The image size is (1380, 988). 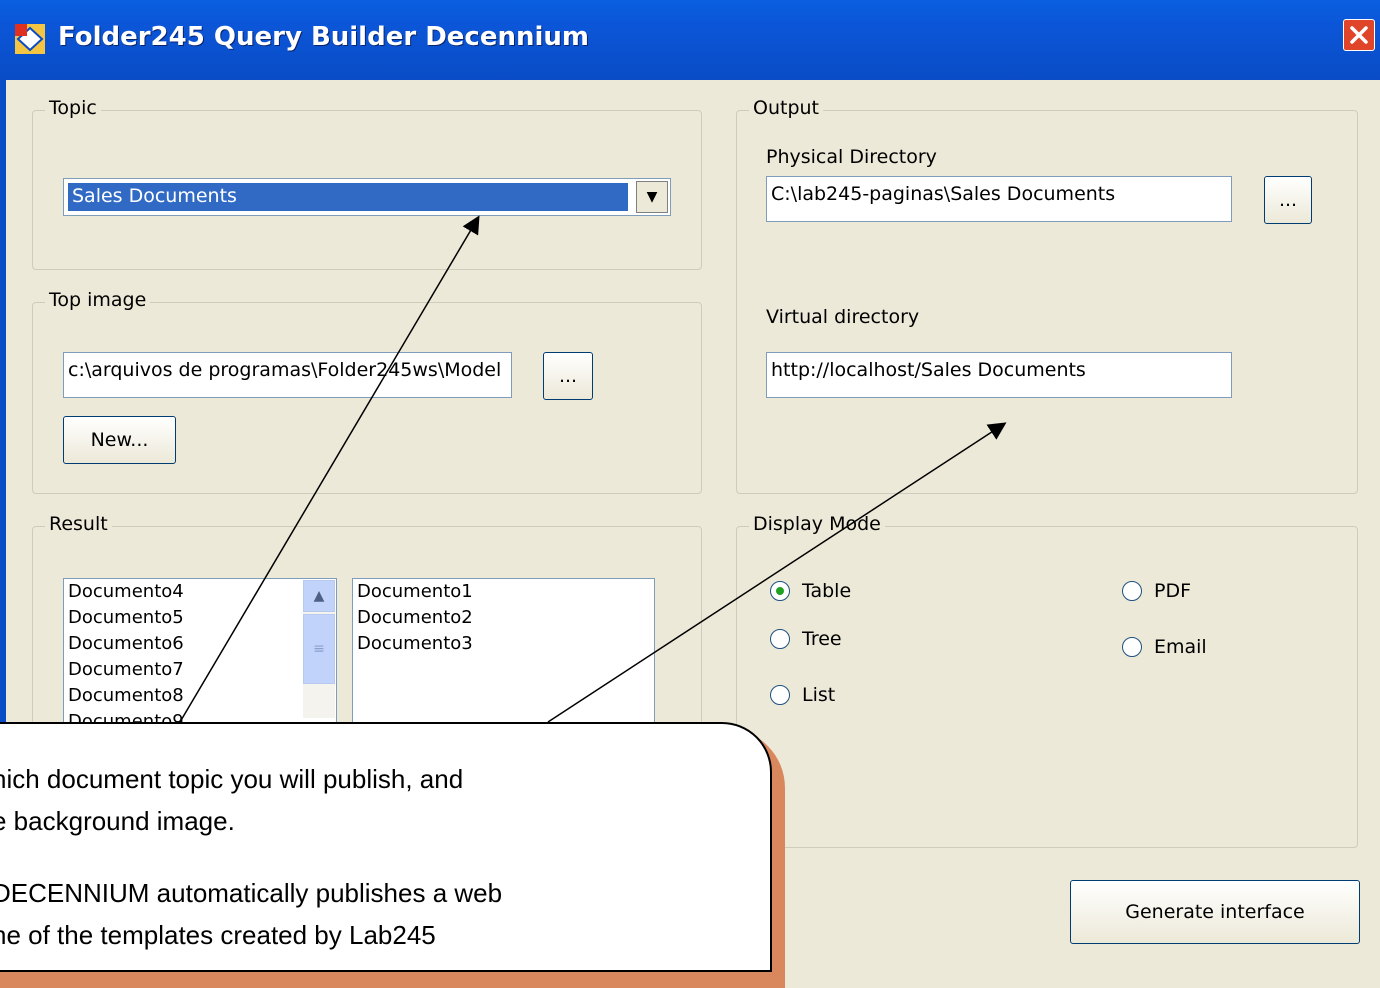 I want to click on output-group-label: Output, so click(x=786, y=108).